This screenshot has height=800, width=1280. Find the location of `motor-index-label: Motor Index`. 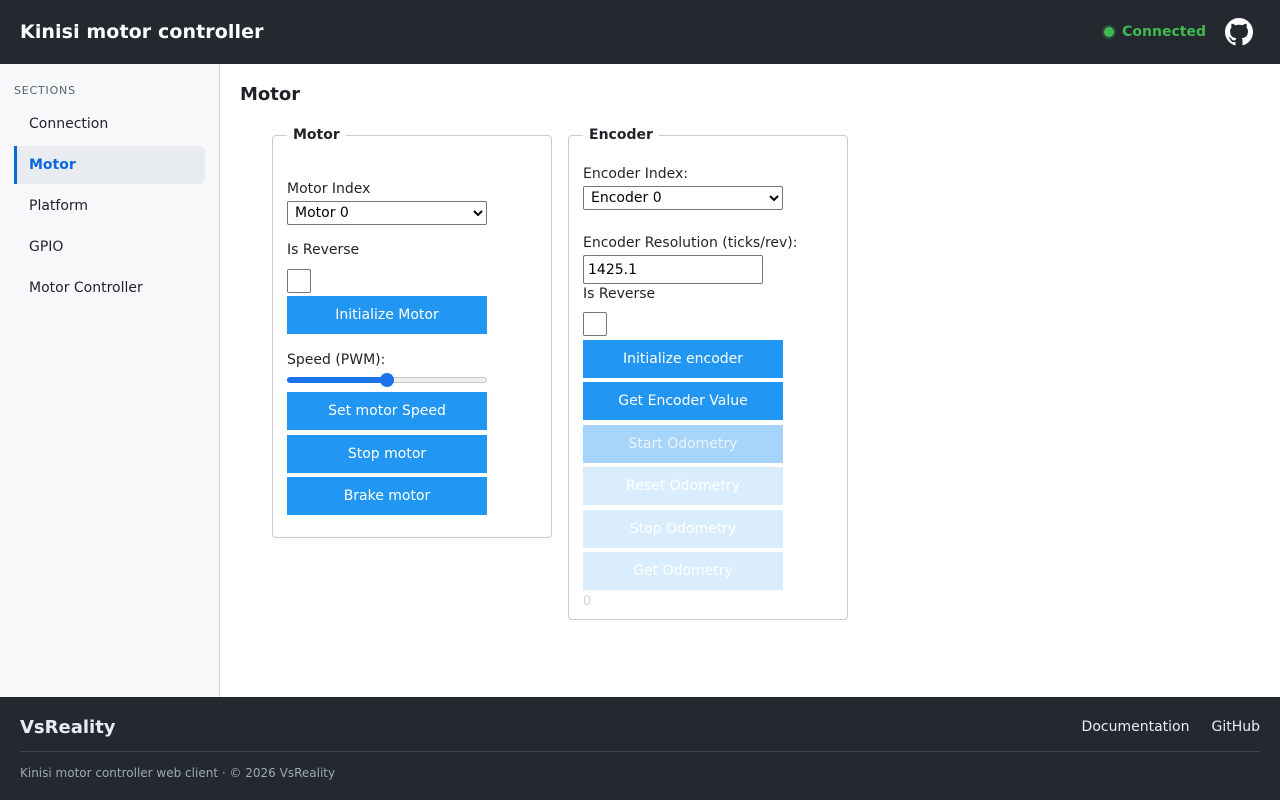

motor-index-label: Motor Index is located at coordinates (329, 189).